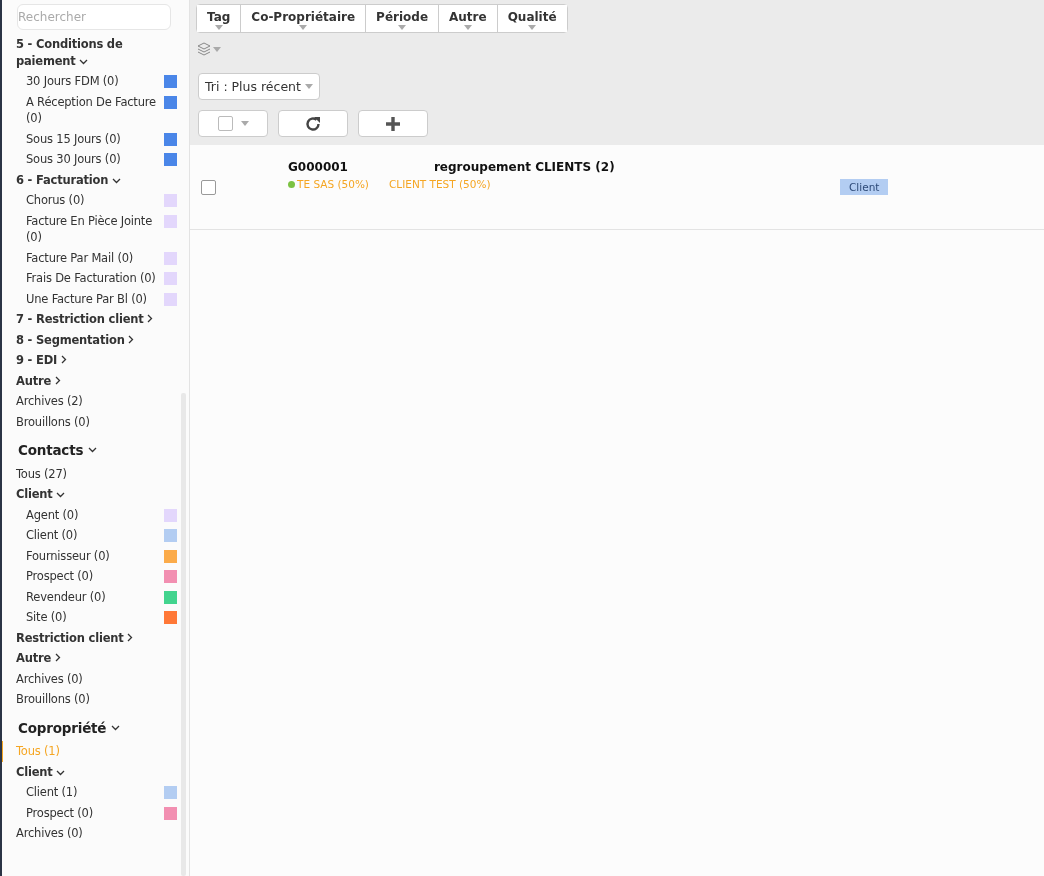  Describe the element at coordinates (89, 473) in the screenshot. I see `sidebar-item: Tous (27)` at that location.